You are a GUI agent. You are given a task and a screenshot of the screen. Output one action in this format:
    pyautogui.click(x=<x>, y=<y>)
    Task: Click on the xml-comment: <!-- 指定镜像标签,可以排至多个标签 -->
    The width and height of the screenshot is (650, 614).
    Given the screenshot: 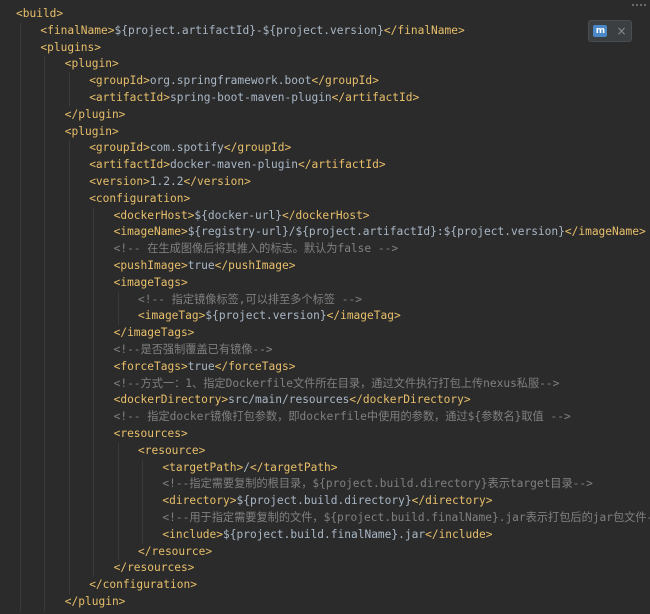 What is the action you would take?
    pyautogui.click(x=250, y=299)
    